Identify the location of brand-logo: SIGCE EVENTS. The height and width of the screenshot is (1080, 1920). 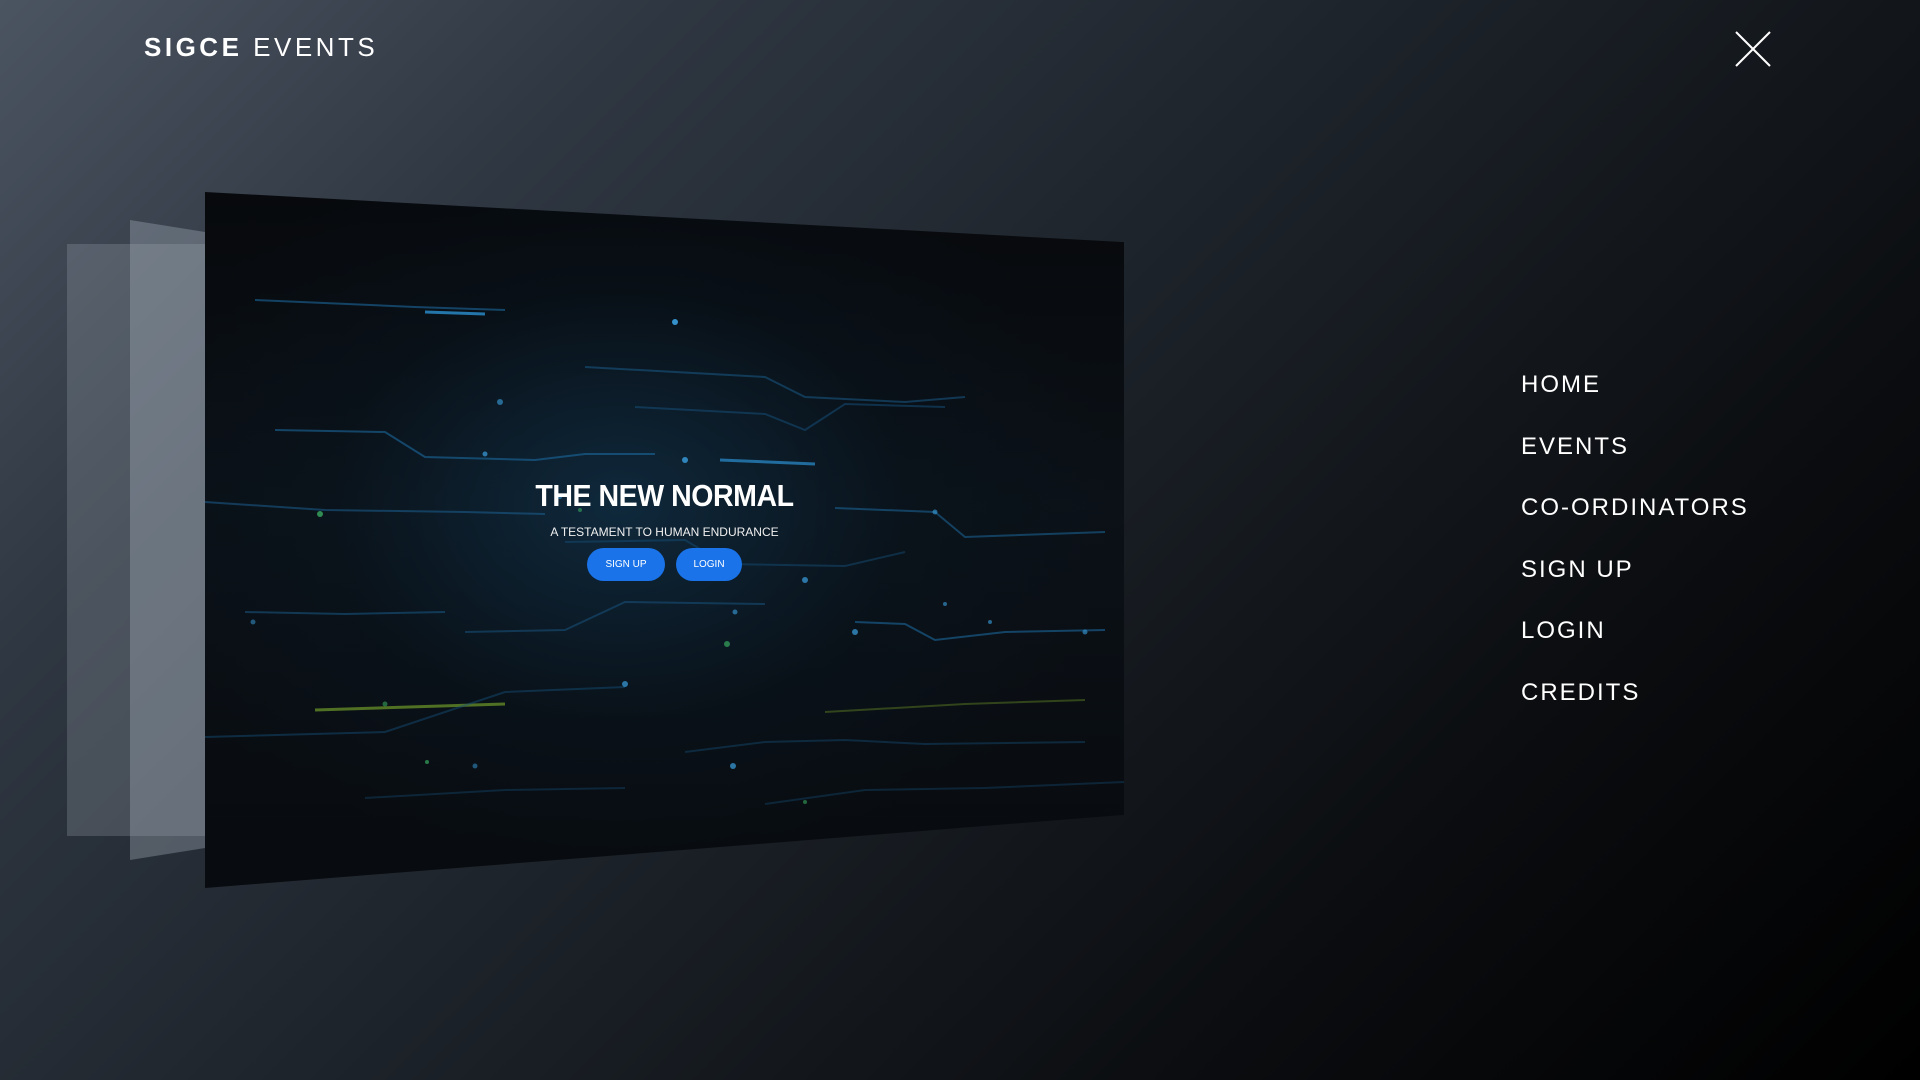
(261, 47).